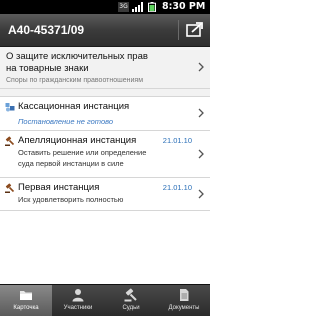 The image size is (320, 316). Describe the element at coordinates (71, 163) in the screenshot. I see `instance-decision-line-2: суда первой инстанции в силе` at that location.